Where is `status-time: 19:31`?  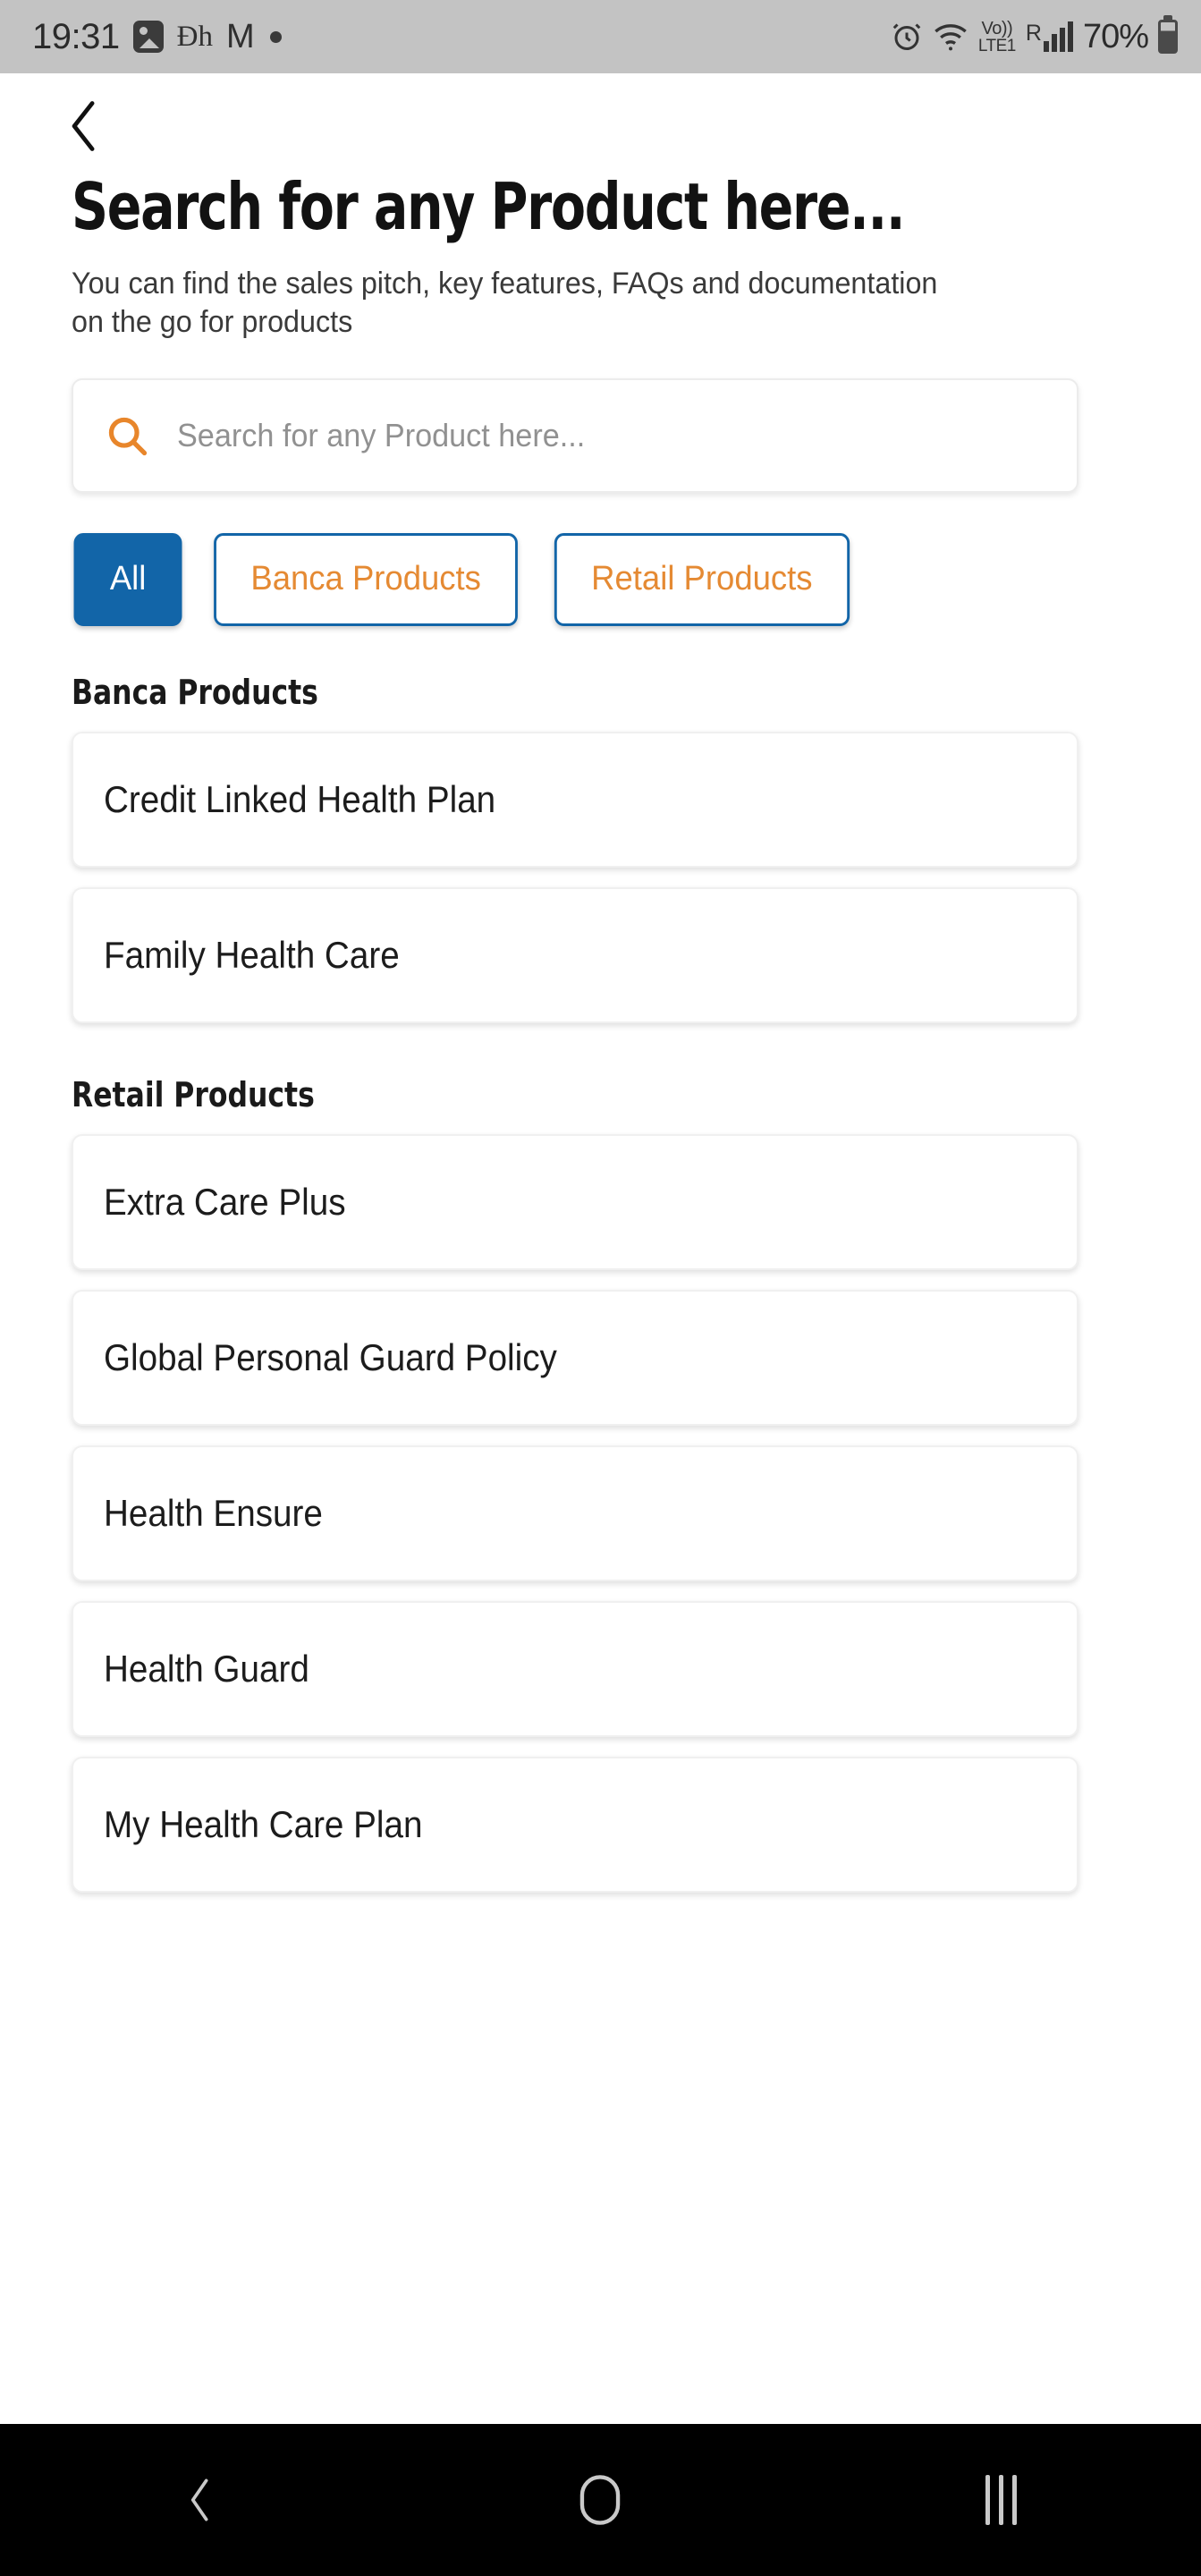
status-time: 19:31 is located at coordinates (76, 36).